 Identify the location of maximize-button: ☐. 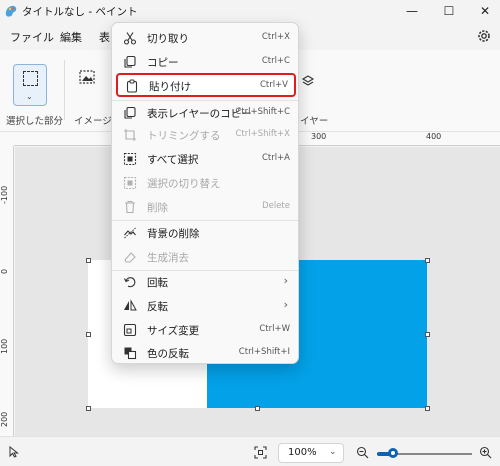
(449, 11).